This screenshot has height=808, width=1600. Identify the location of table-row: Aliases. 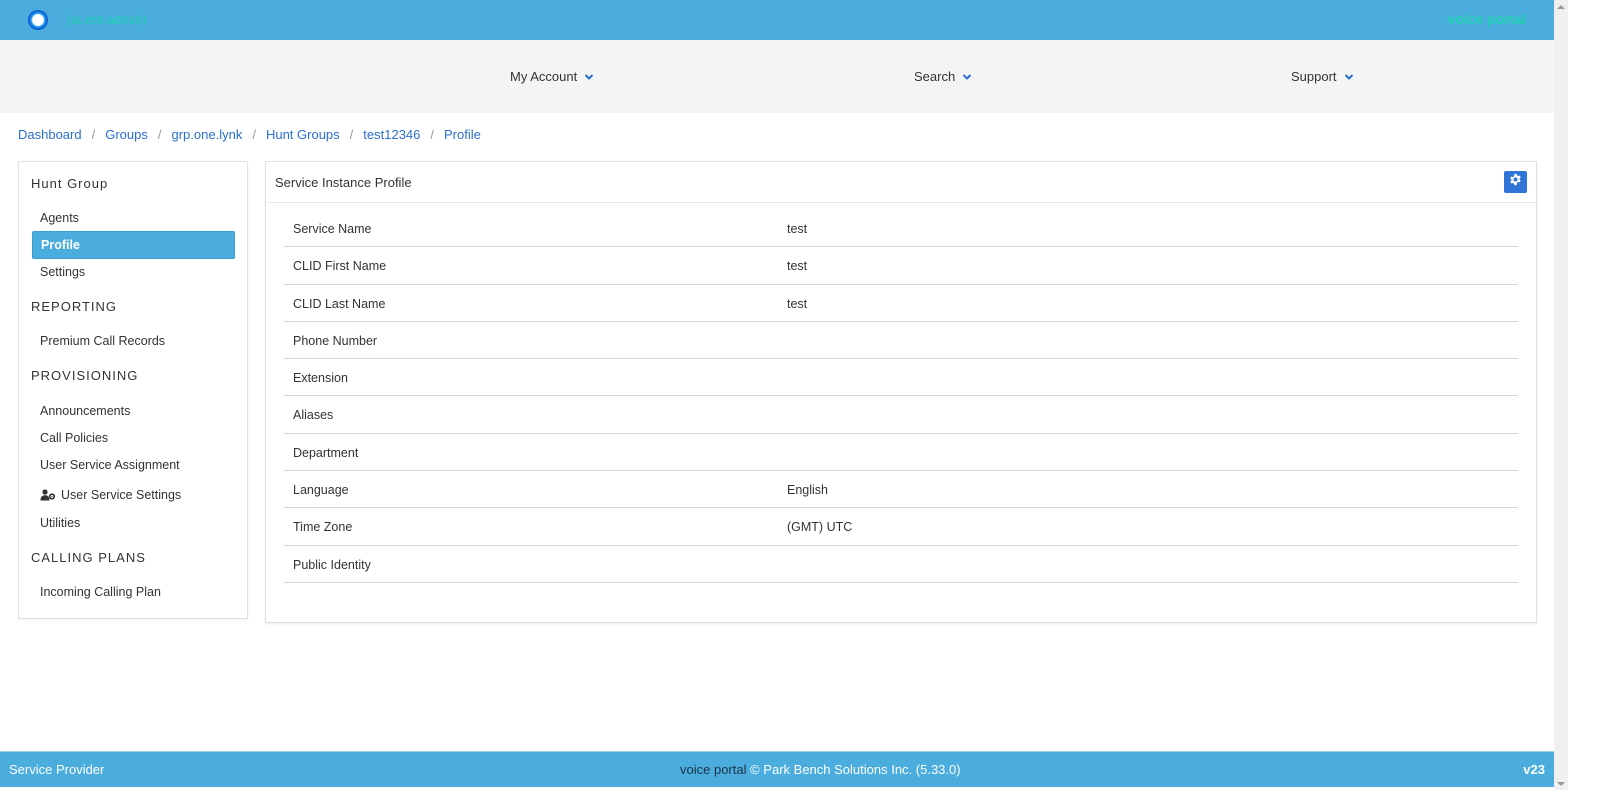
(901, 415).